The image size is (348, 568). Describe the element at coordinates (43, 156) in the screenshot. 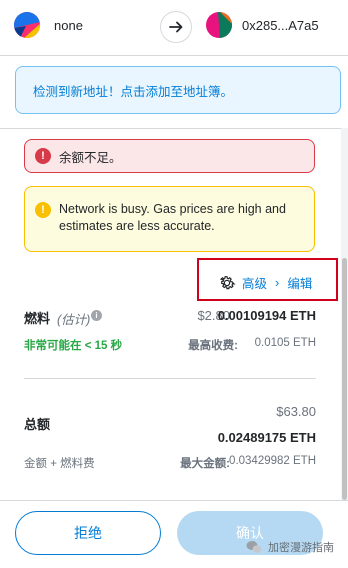

I see `error-icon: !` at that location.